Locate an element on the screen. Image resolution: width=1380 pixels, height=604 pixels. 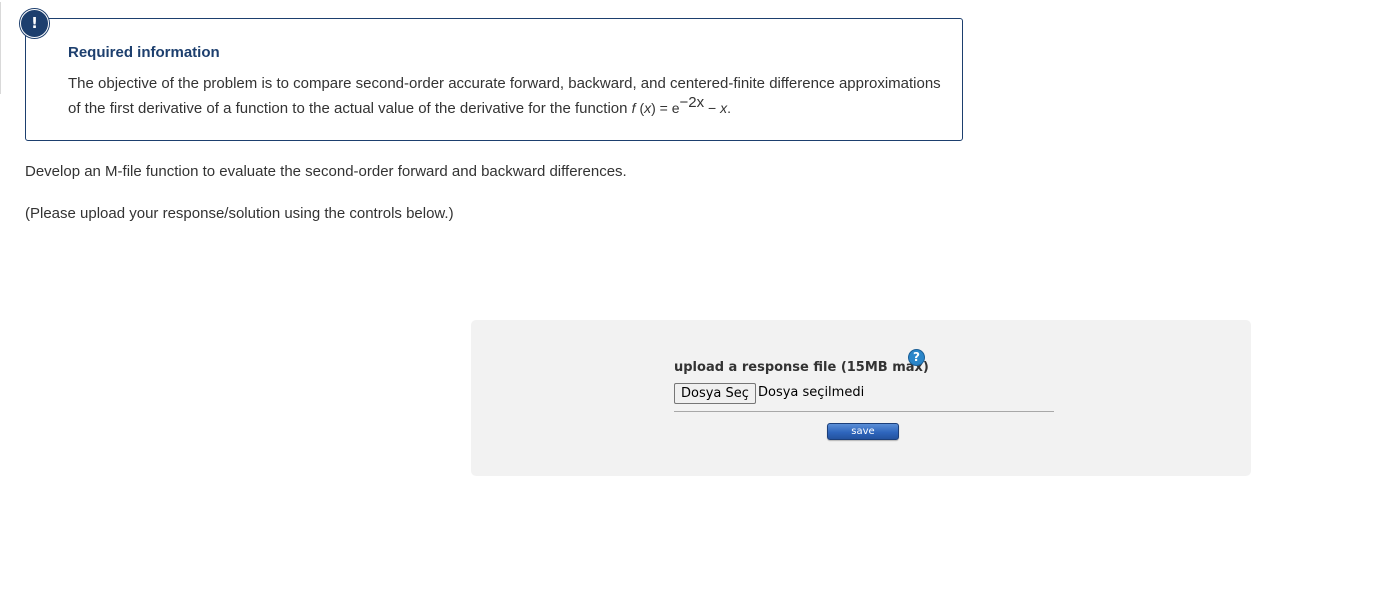
left-edge-divider is located at coordinates (0, 48).